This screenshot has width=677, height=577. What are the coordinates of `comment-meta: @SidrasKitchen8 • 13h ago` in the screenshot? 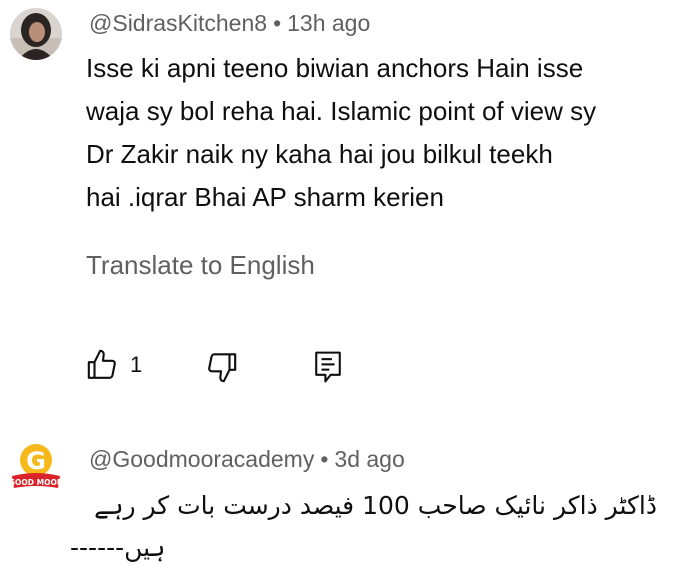 It's located at (229, 23).